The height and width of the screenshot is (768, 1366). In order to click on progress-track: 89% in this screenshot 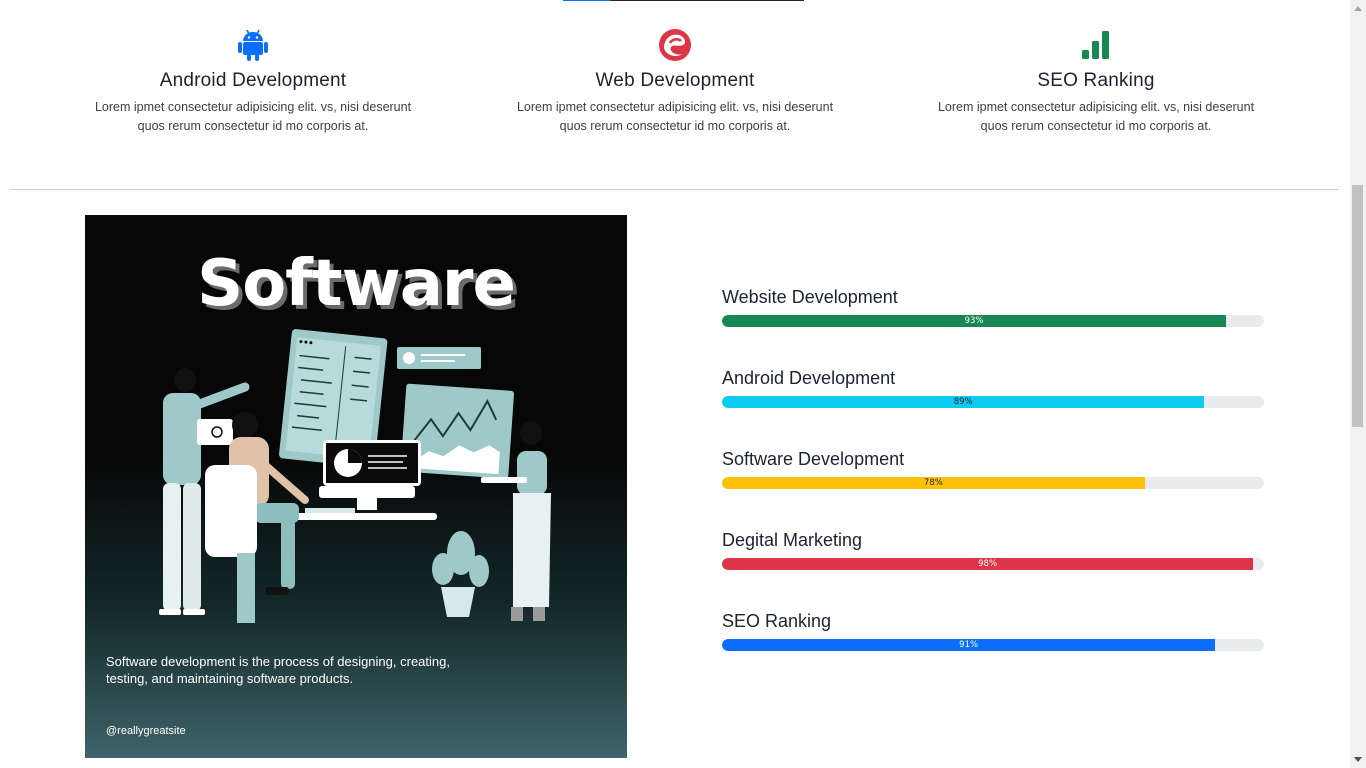, I will do `click(993, 402)`.